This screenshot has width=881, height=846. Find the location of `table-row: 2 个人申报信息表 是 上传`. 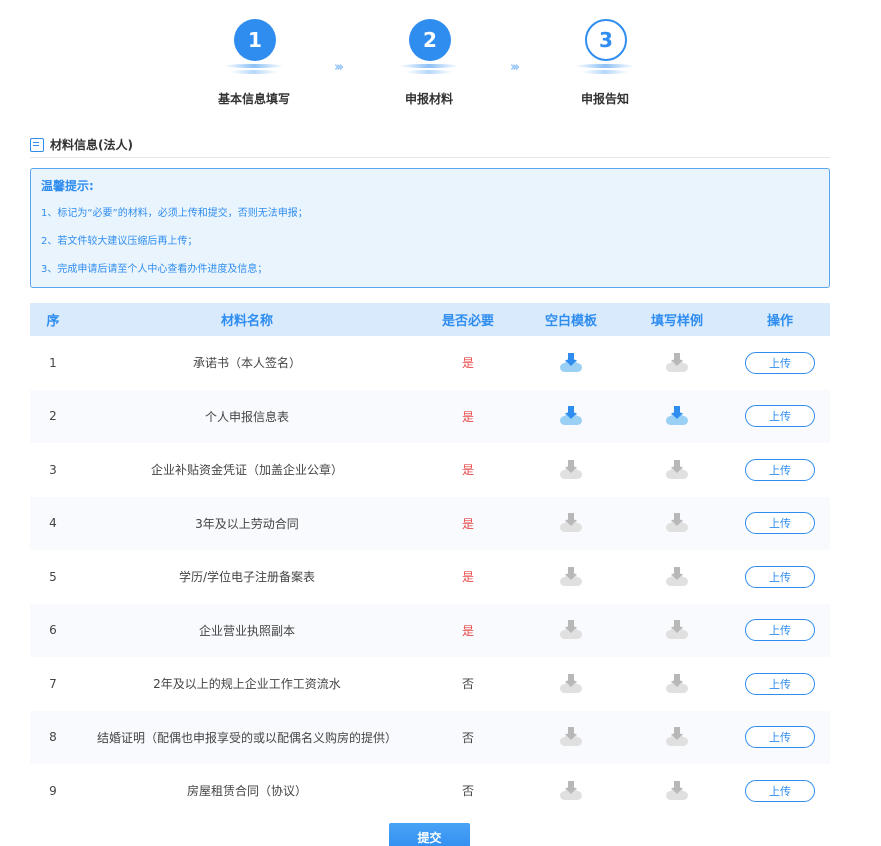

table-row: 2 个人申报信息表 是 上传 is located at coordinates (430, 416).